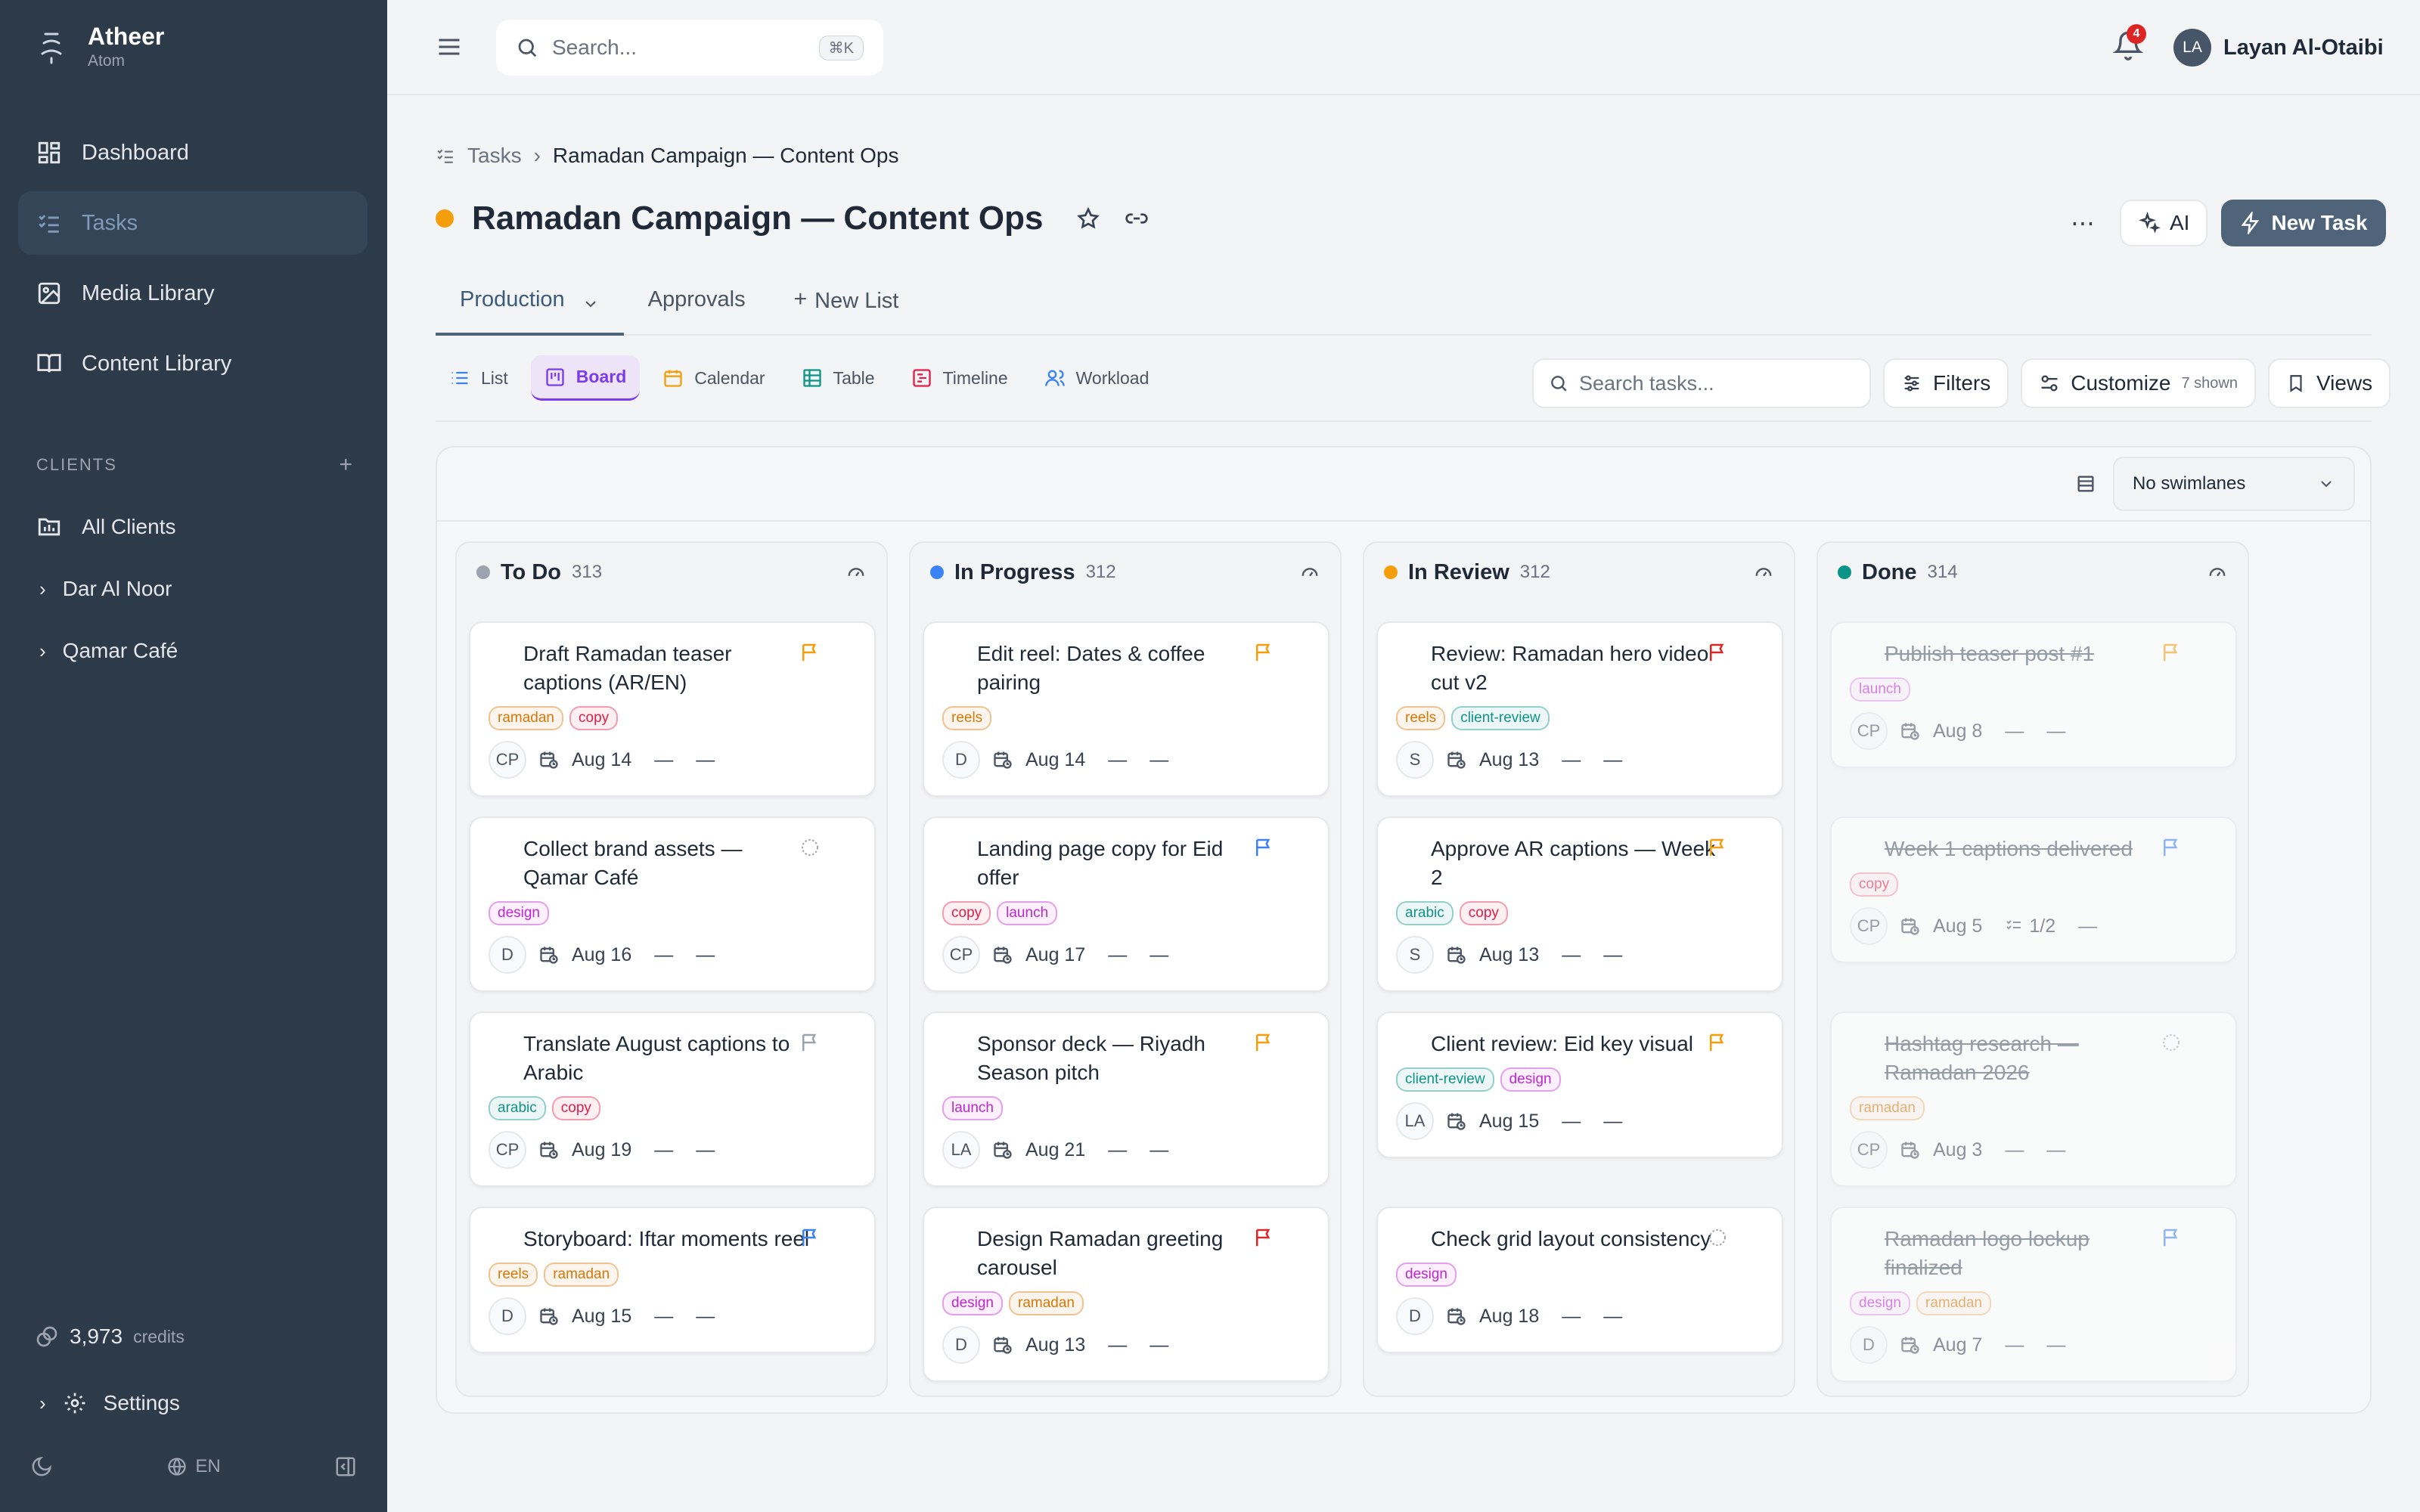 The width and height of the screenshot is (2420, 1512). Describe the element at coordinates (2033, 572) in the screenshot. I see `column-header: Done 314` at that location.